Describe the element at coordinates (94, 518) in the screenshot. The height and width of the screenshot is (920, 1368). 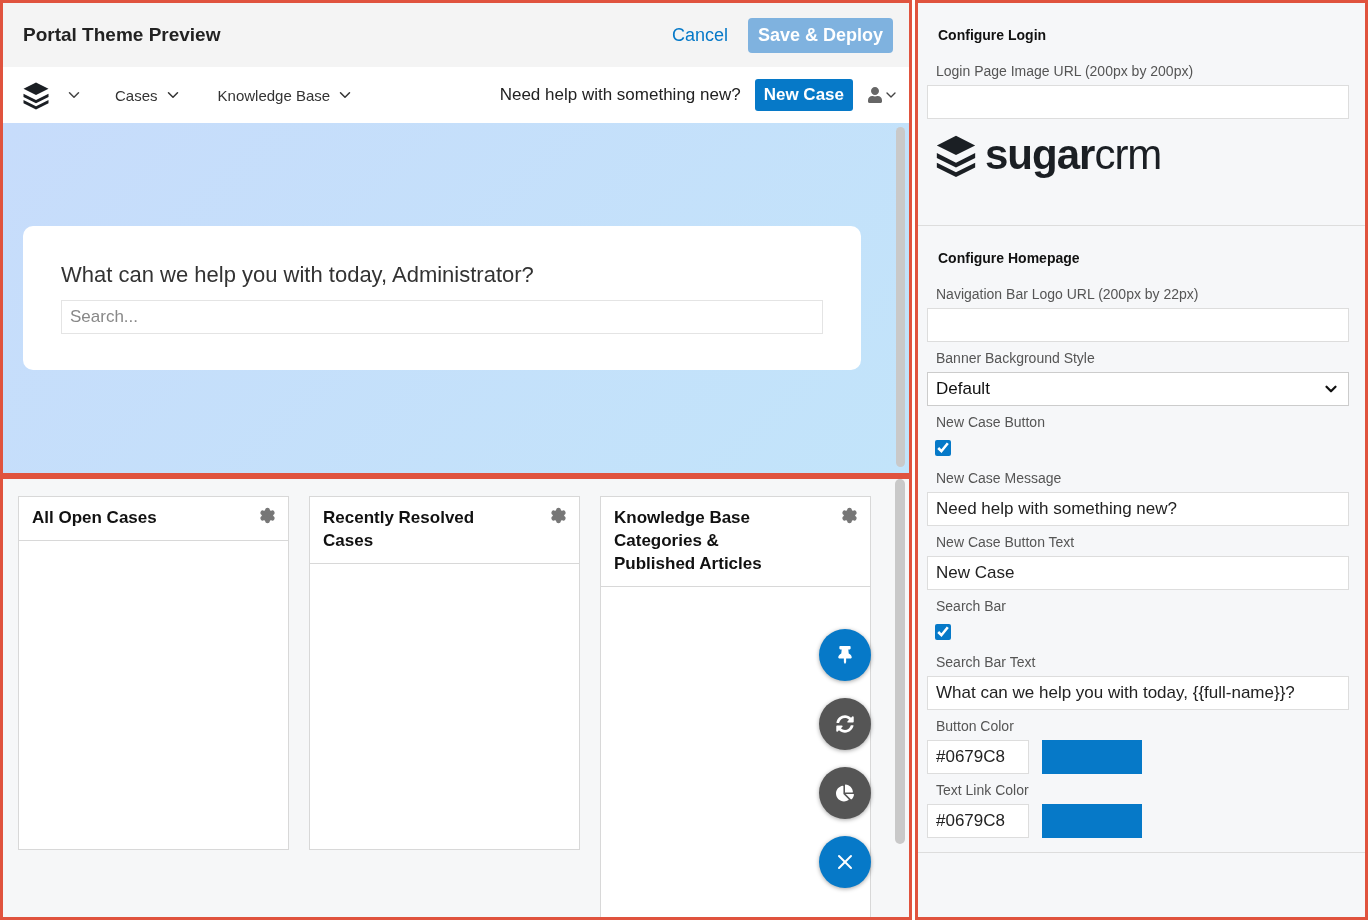
I see `dashlet-title: All Open Cases` at that location.